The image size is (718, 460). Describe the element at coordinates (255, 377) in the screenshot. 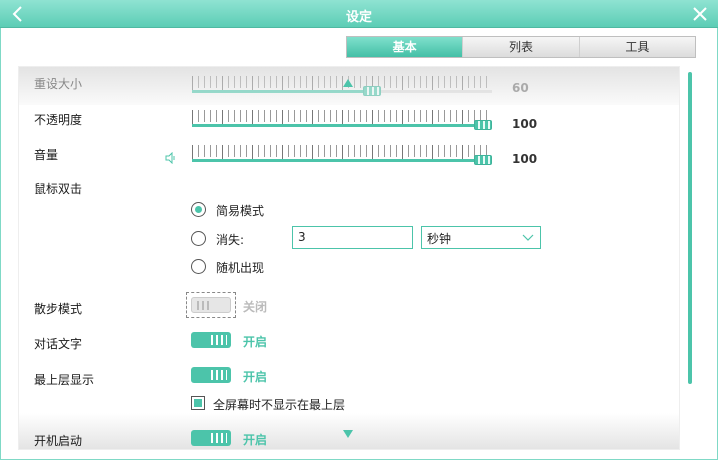

I see `always-on-top-state: 开启` at that location.